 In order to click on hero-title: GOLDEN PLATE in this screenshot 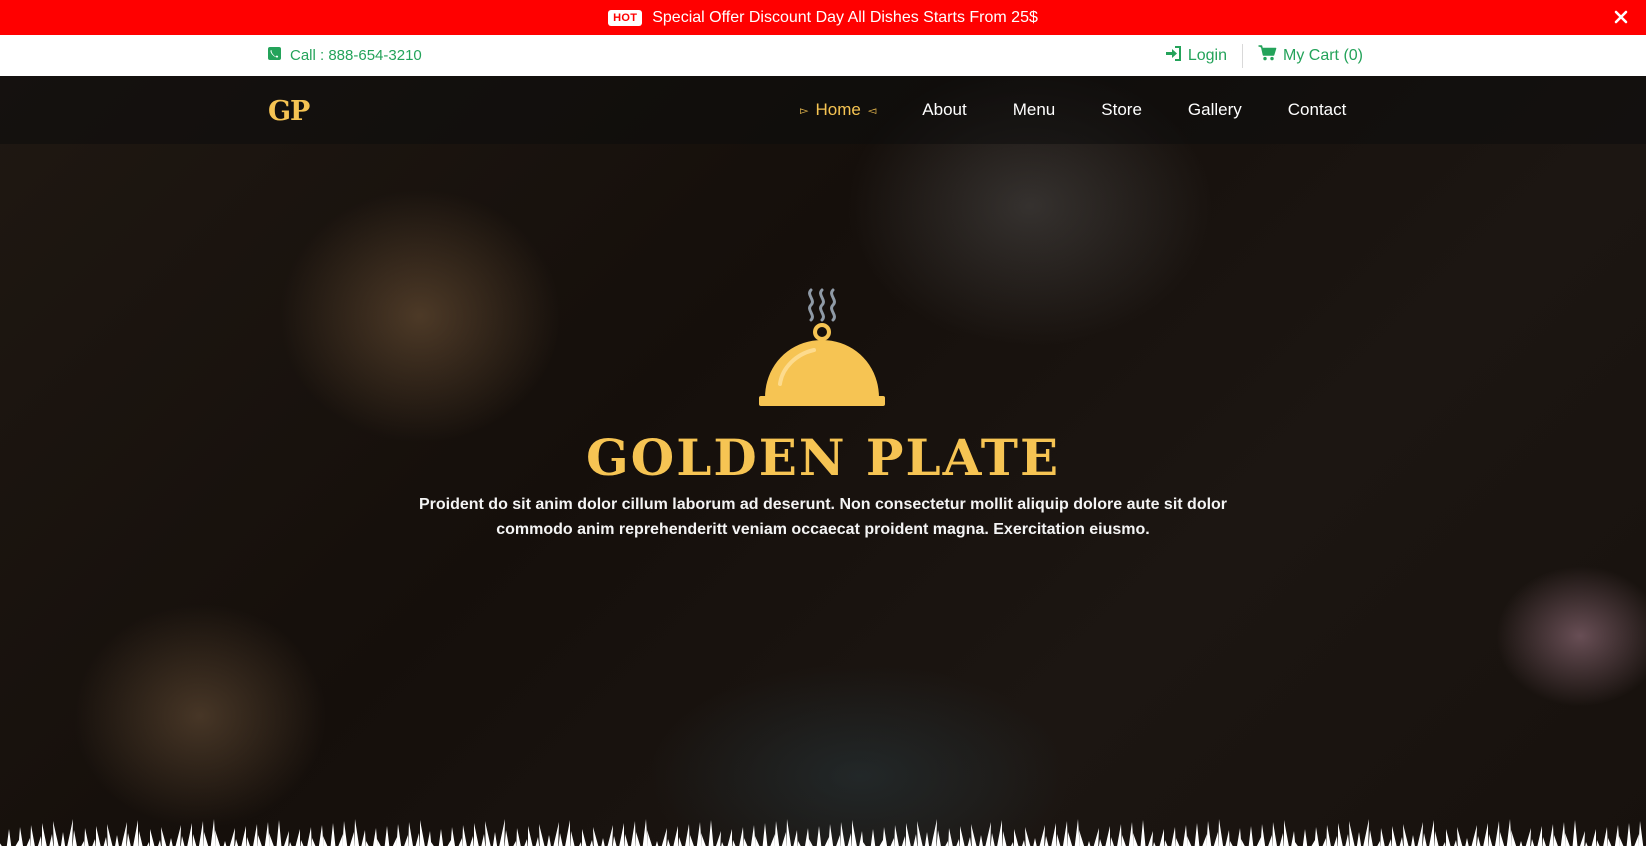, I will do `click(823, 457)`.